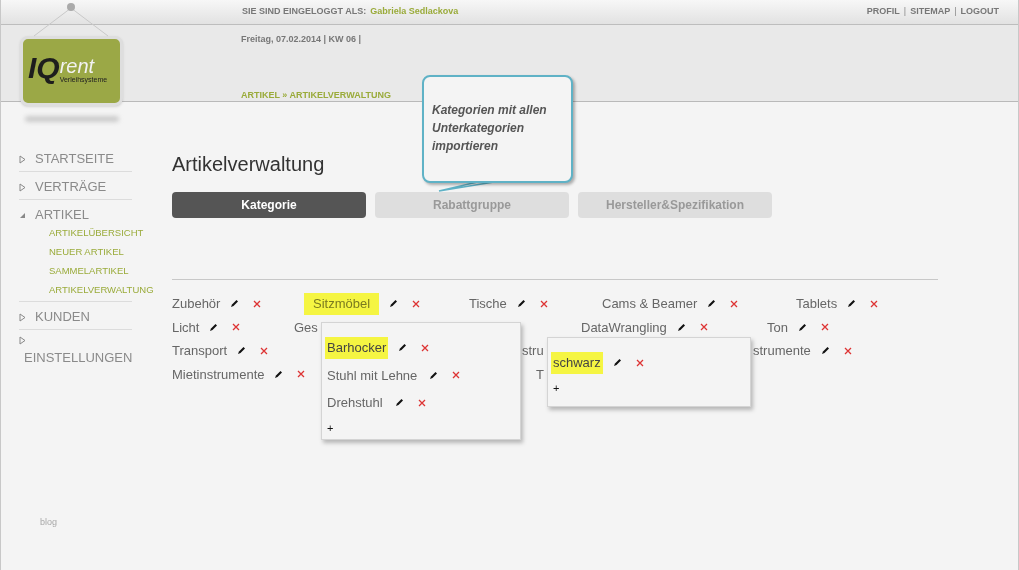 The image size is (1019, 570). What do you see at coordinates (577, 363) in the screenshot?
I see `subcategory-item: schwarz` at bounding box center [577, 363].